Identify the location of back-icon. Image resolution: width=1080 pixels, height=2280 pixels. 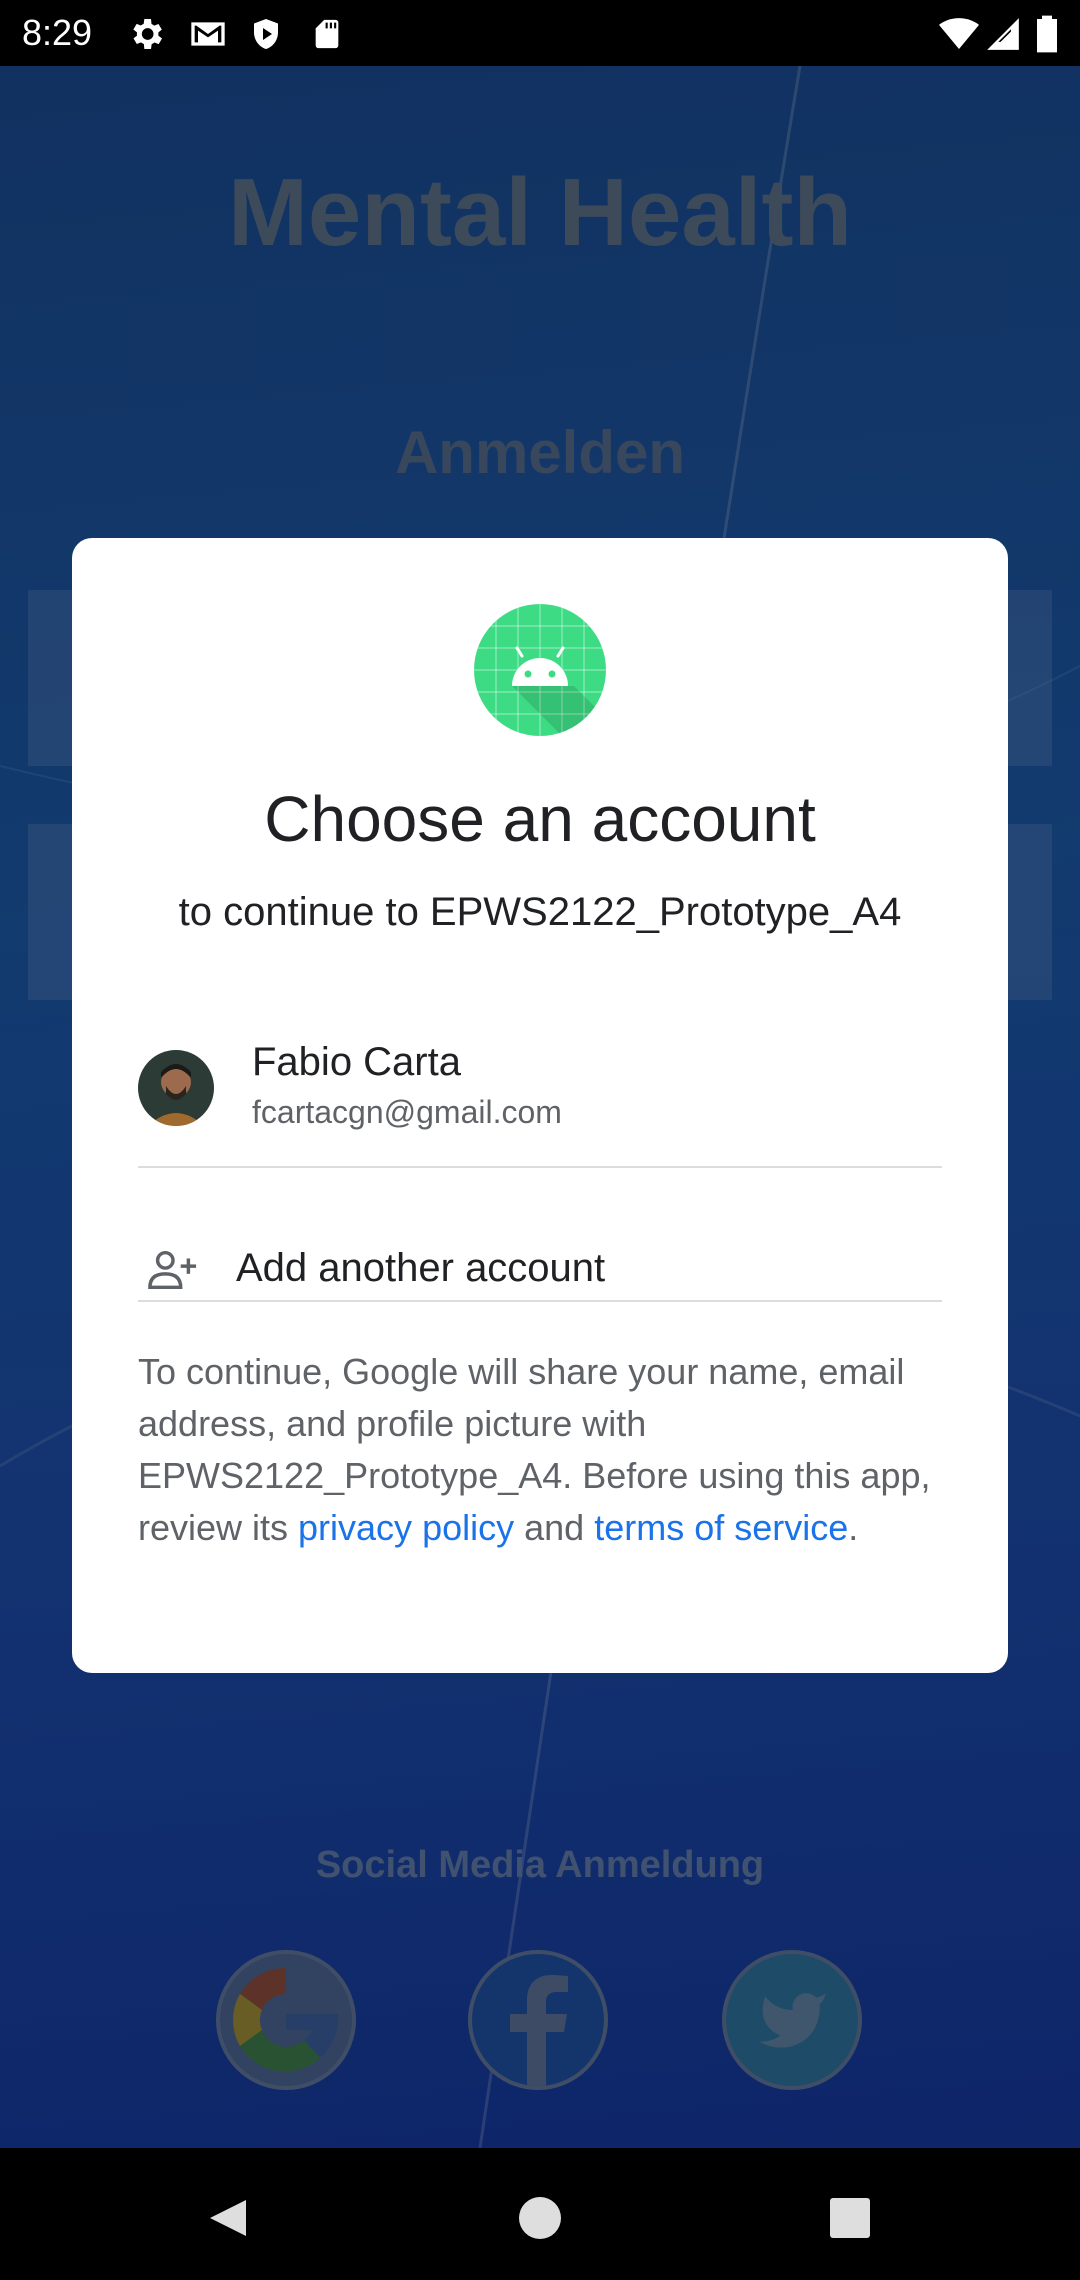
(226, 2218).